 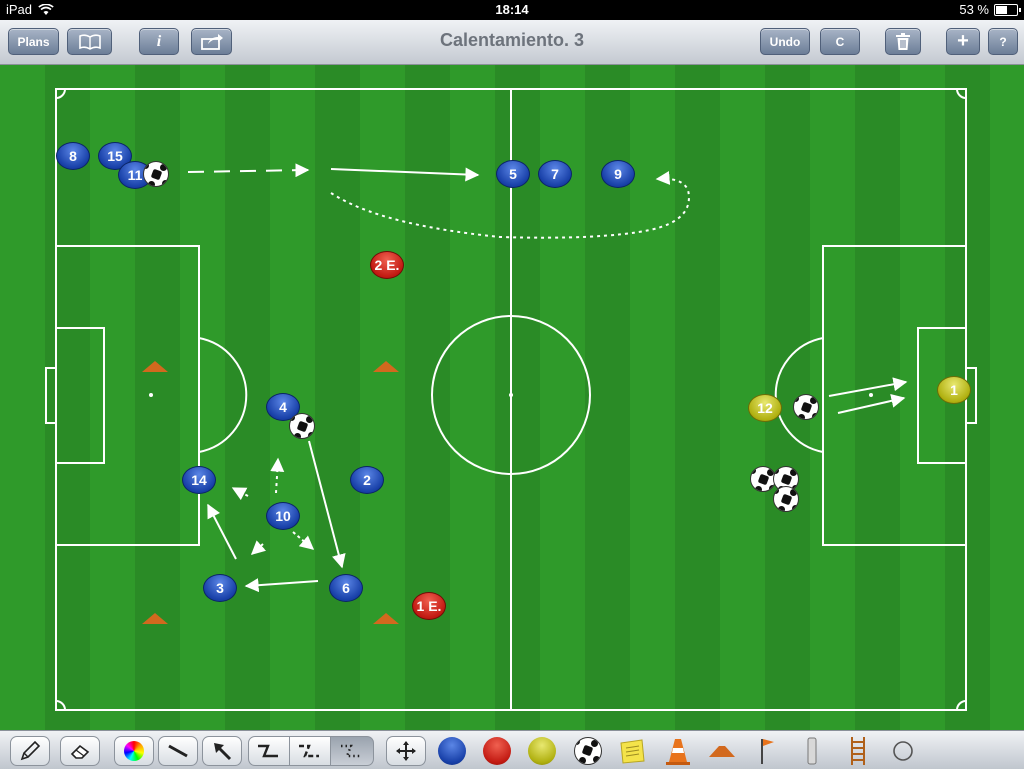 What do you see at coordinates (954, 390) in the screenshot?
I see `player-token: 1` at bounding box center [954, 390].